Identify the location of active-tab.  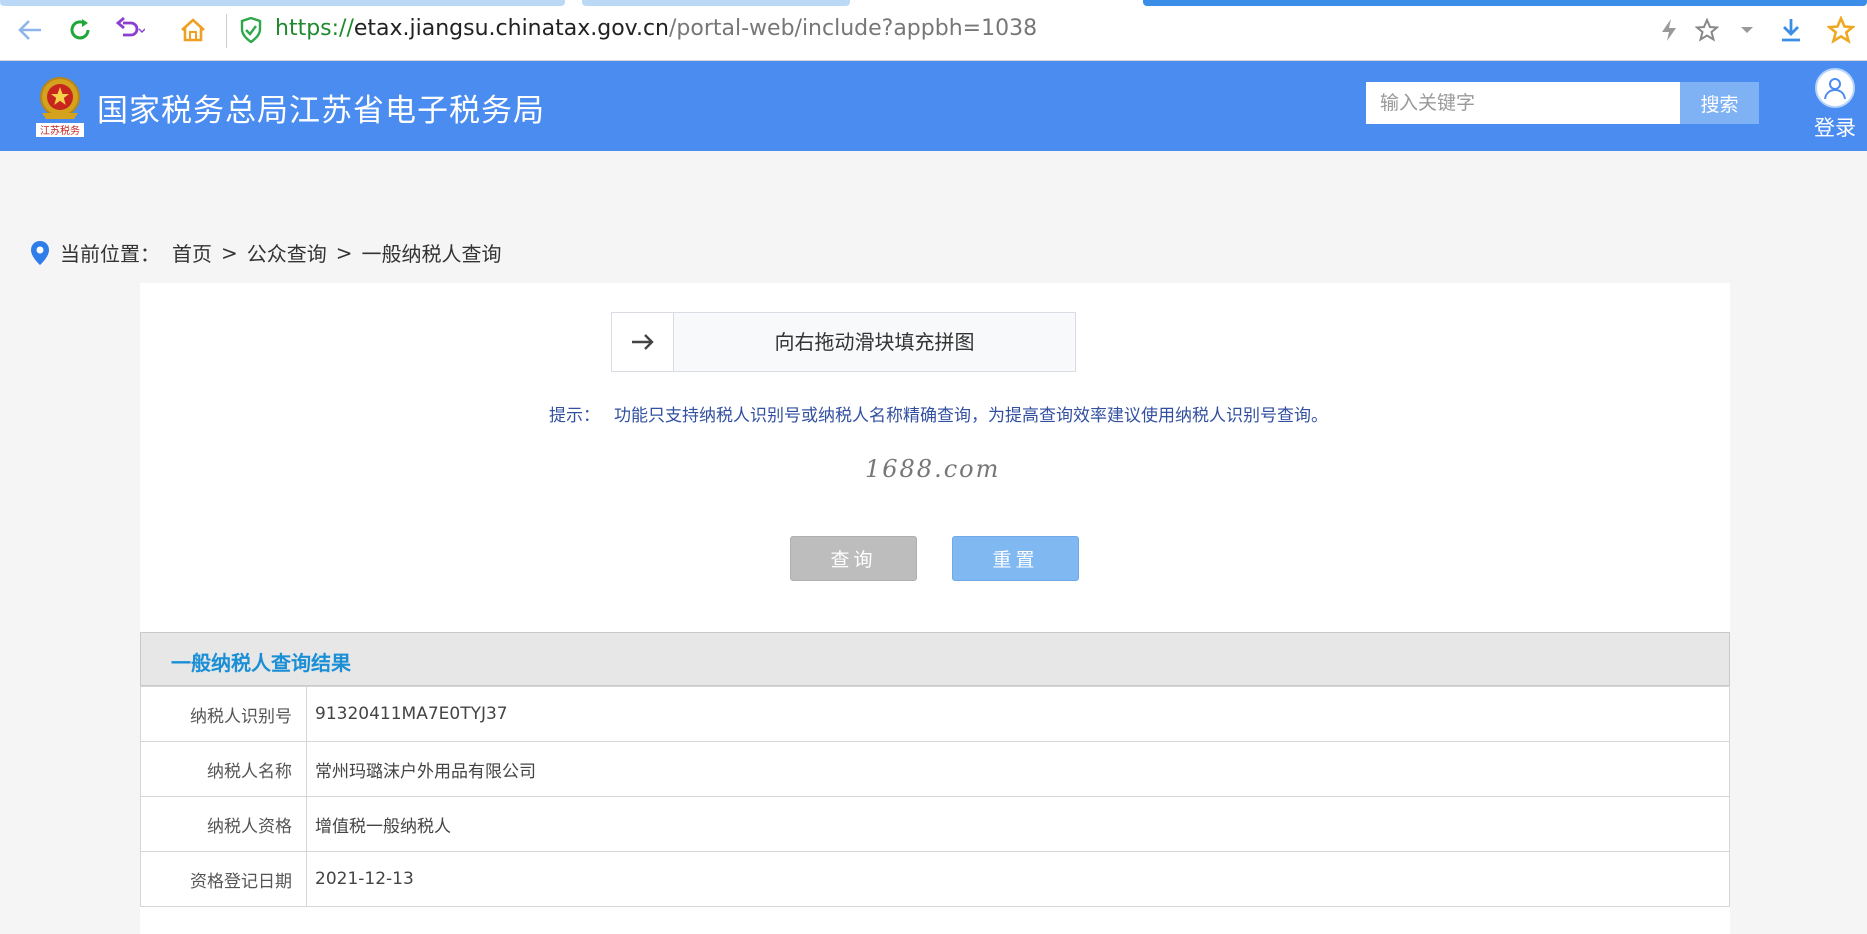
(1505, 3).